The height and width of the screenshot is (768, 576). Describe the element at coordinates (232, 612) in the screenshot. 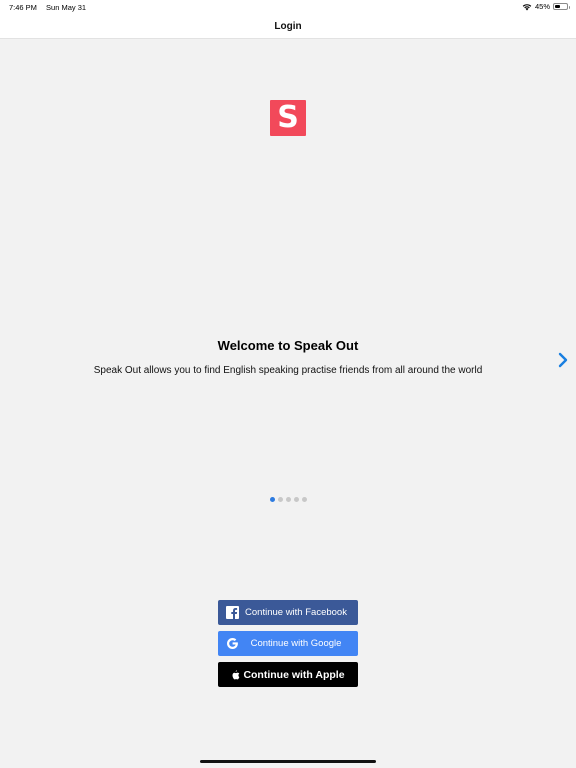

I see `facebook-icon` at that location.